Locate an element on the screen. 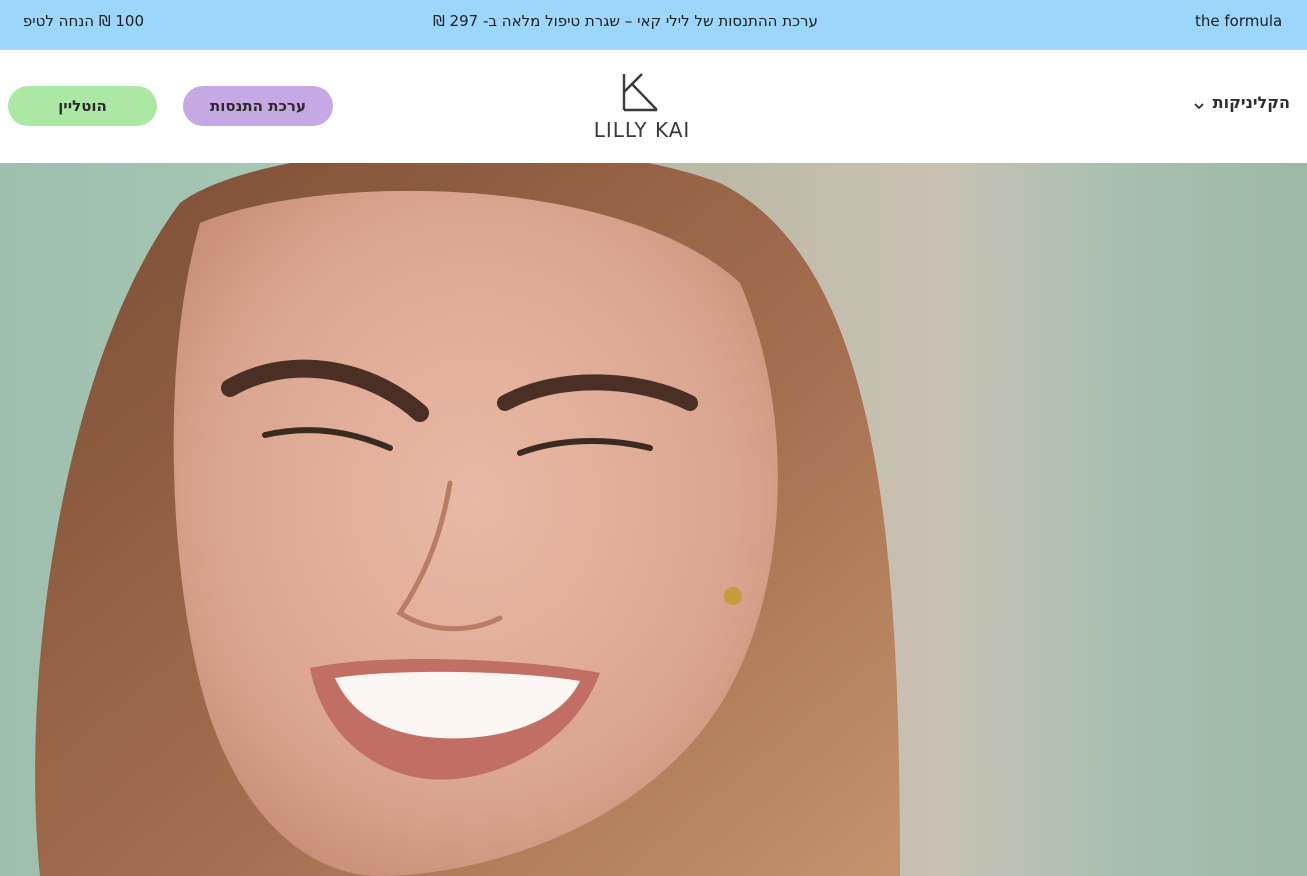  logo-k-icon is located at coordinates (640, 92).